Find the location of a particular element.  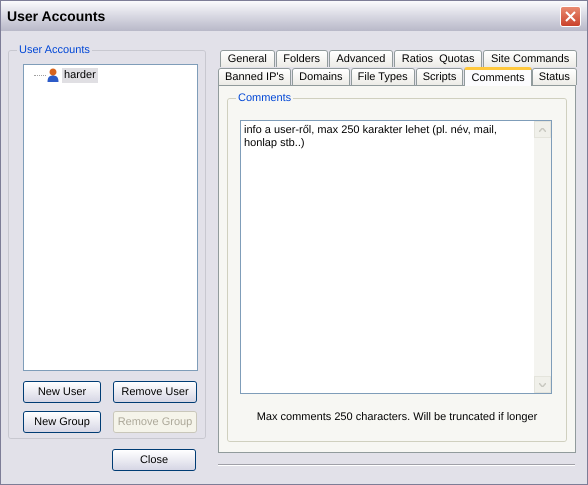

tab: Banned IP's is located at coordinates (255, 76).